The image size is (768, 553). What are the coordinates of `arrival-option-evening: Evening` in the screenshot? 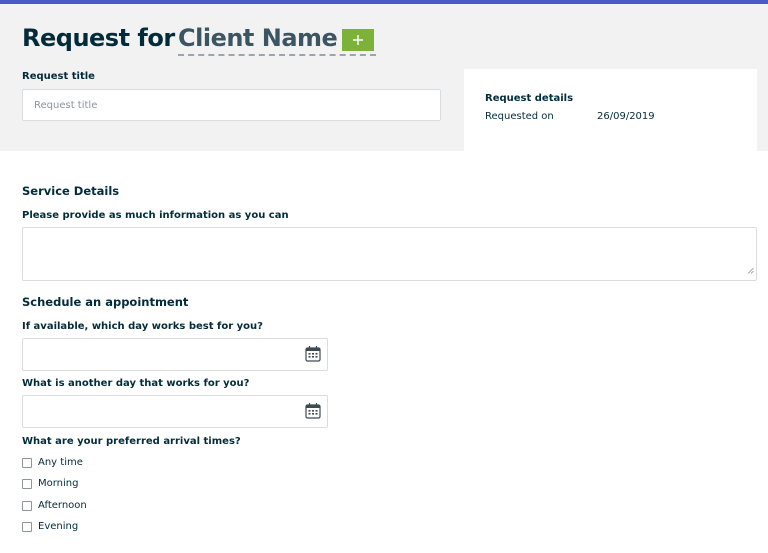 It's located at (50, 526).